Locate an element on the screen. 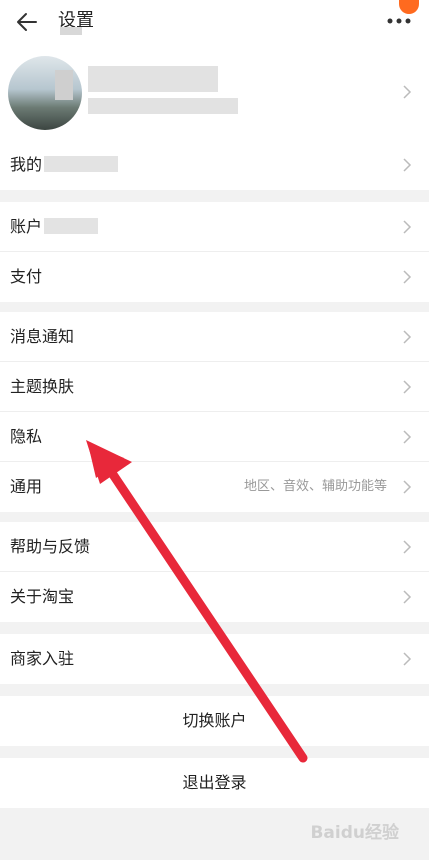  row-merchant: 商家入驻 is located at coordinates (214, 659).